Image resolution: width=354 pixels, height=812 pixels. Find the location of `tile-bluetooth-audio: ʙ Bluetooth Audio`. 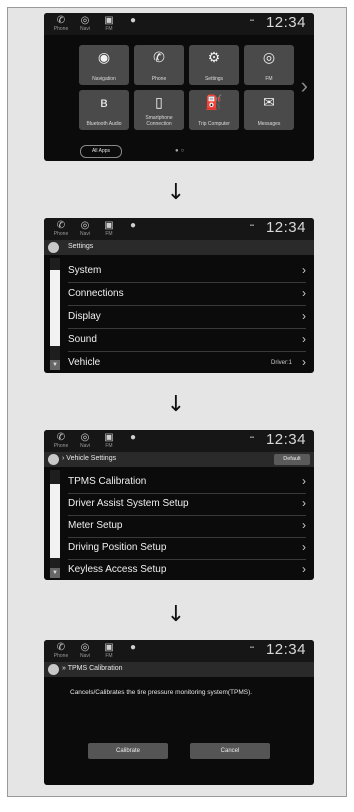

tile-bluetooth-audio: ʙ Bluetooth Audio is located at coordinates (104, 110).